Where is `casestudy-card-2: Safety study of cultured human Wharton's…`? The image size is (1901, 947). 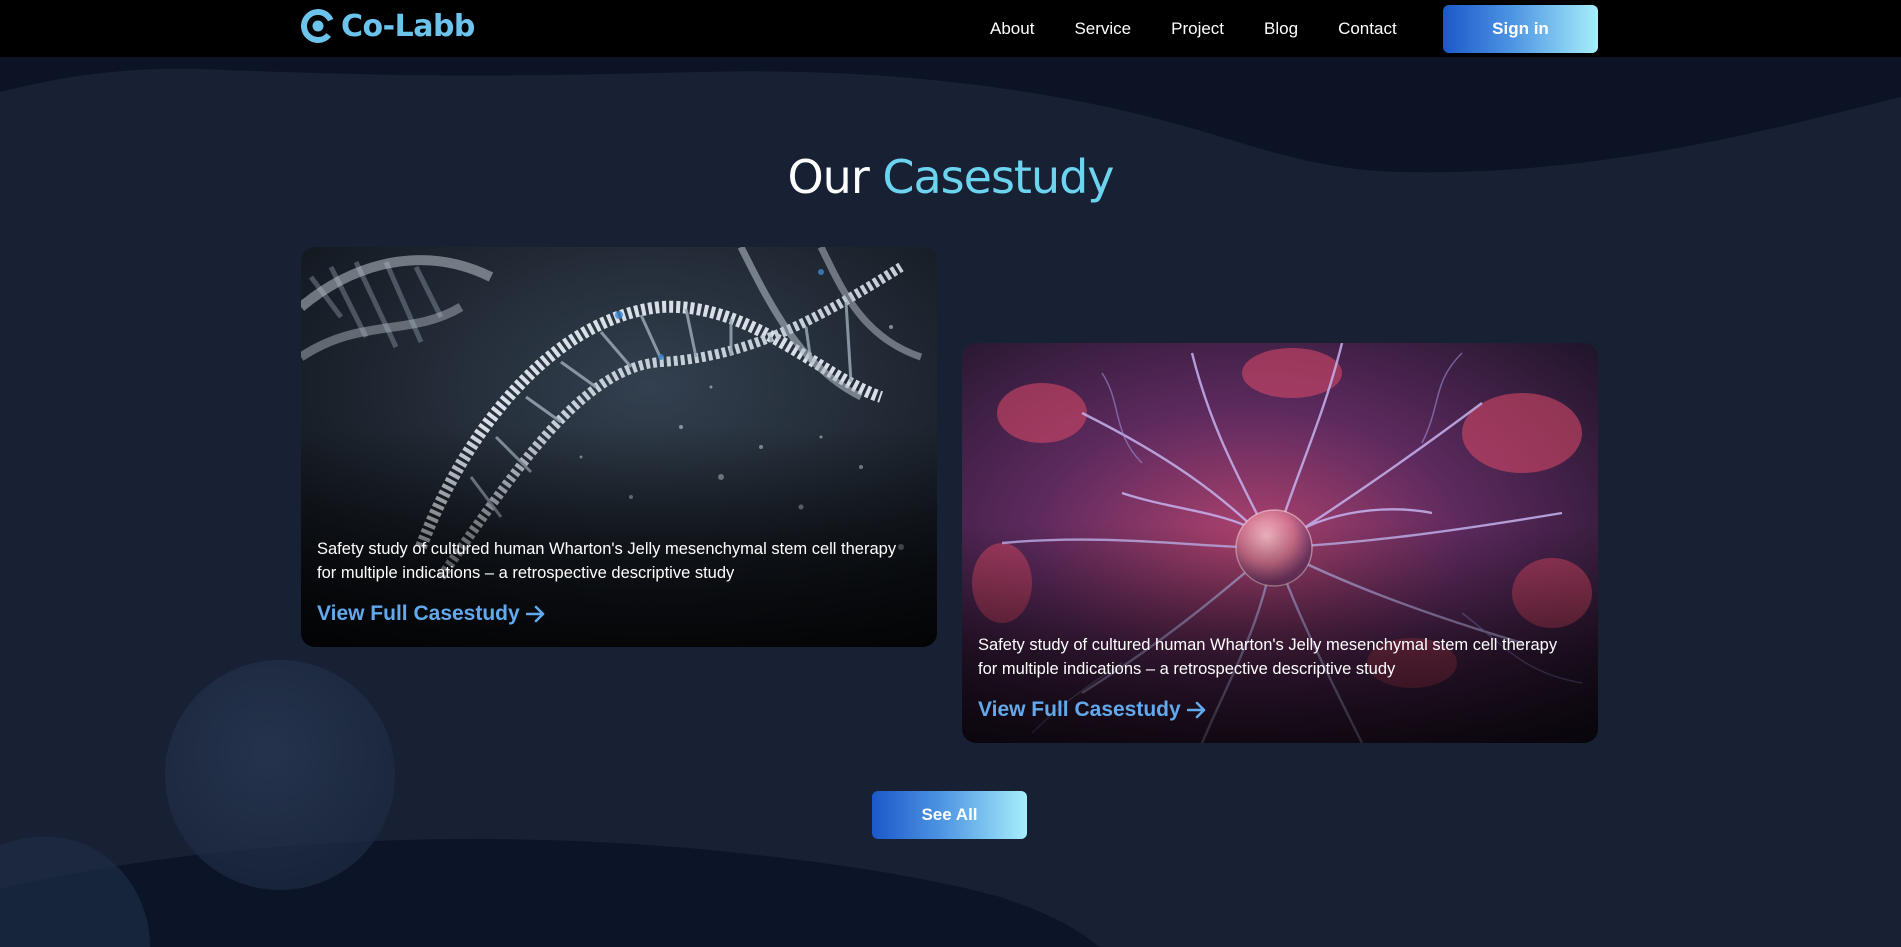 casestudy-card-2: Safety study of cultured human Wharton's… is located at coordinates (1280, 543).